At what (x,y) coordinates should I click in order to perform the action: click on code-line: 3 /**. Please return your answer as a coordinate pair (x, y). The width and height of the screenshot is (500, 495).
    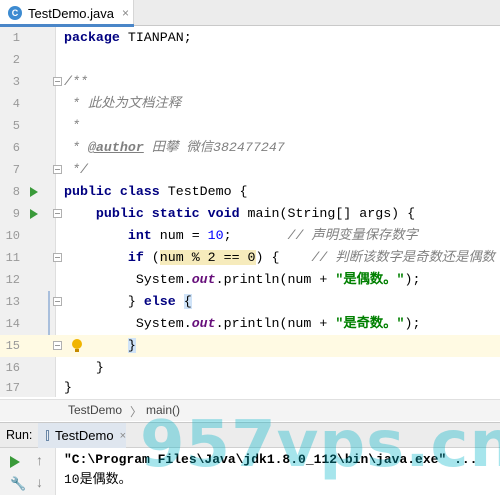
    Looking at the image, I should click on (250, 82).